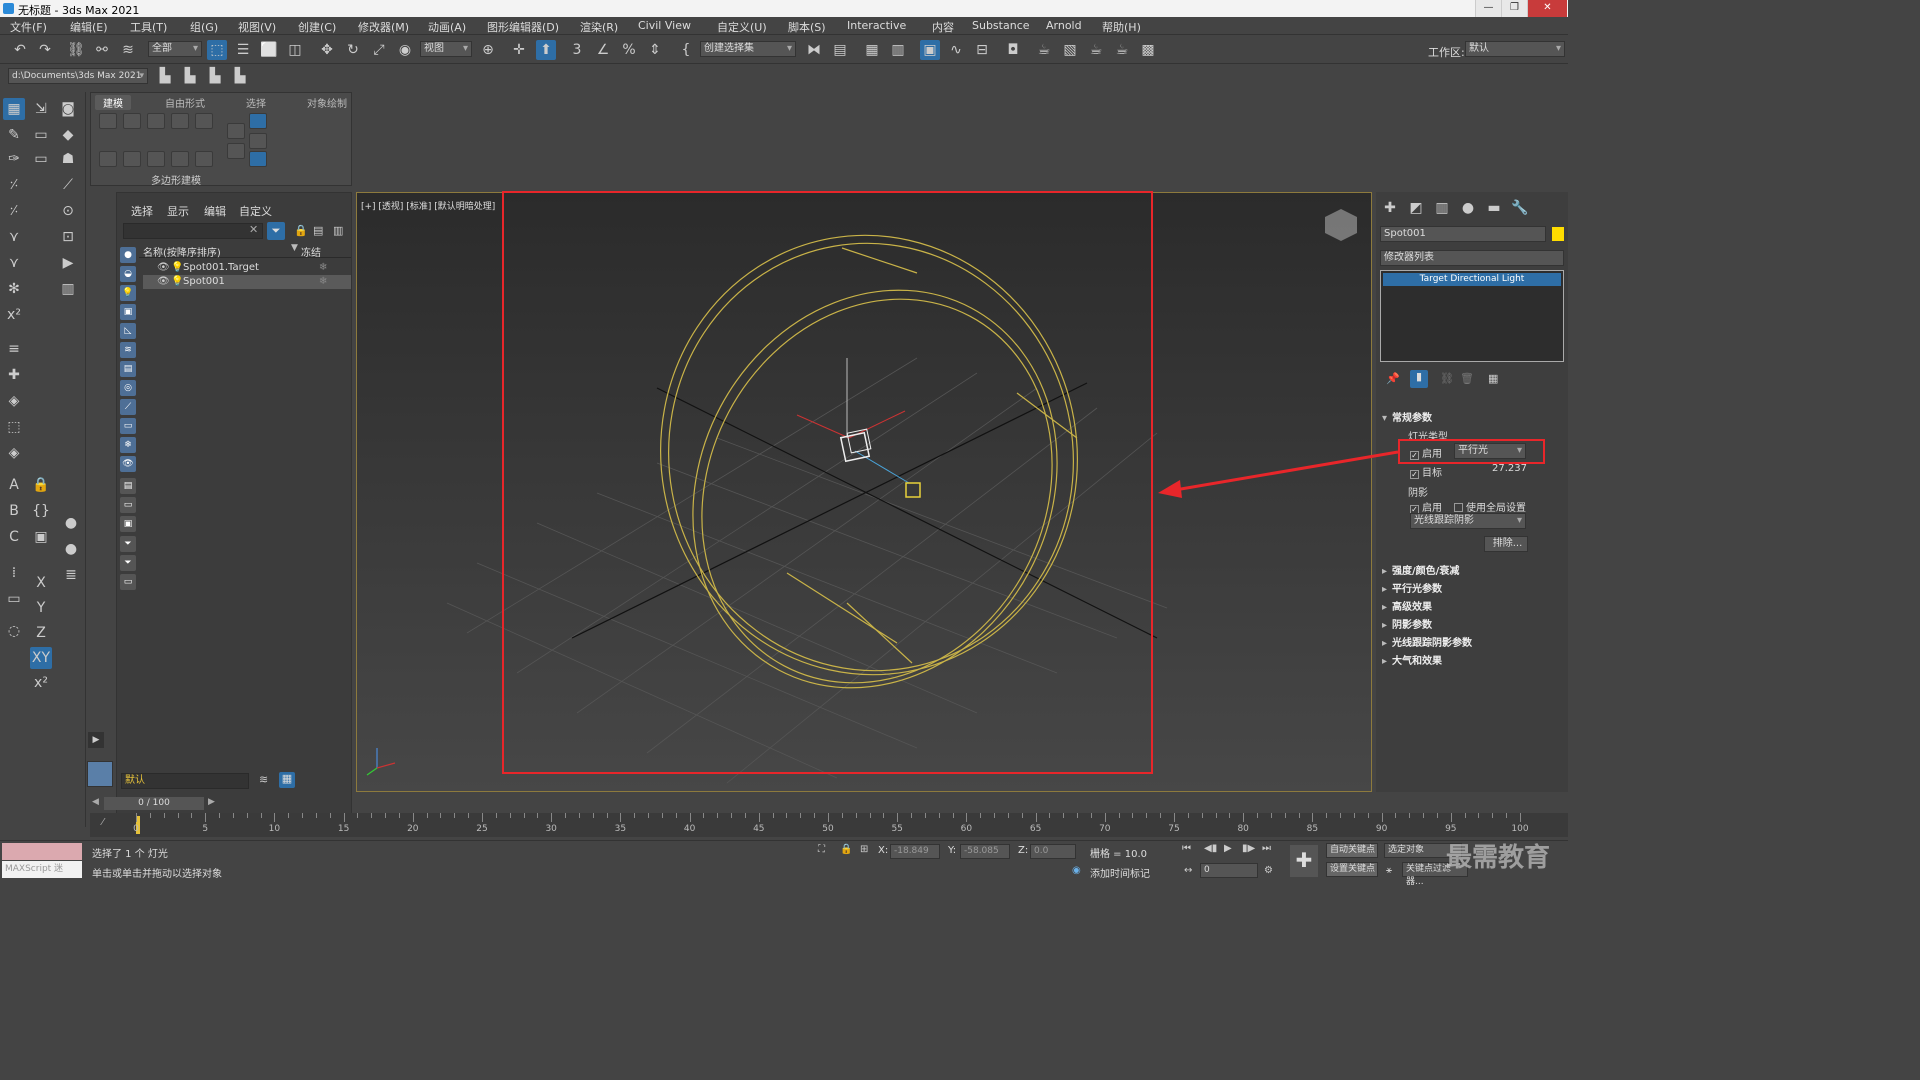 Image resolution: width=1920 pixels, height=1080 pixels. Describe the element at coordinates (1352, 850) in the screenshot. I see `auto-key-button: 自动关键点` at that location.